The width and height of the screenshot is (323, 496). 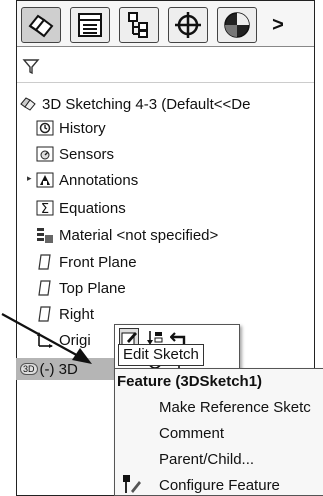 What do you see at coordinates (45, 235) in the screenshot?
I see `material-icon` at bounding box center [45, 235].